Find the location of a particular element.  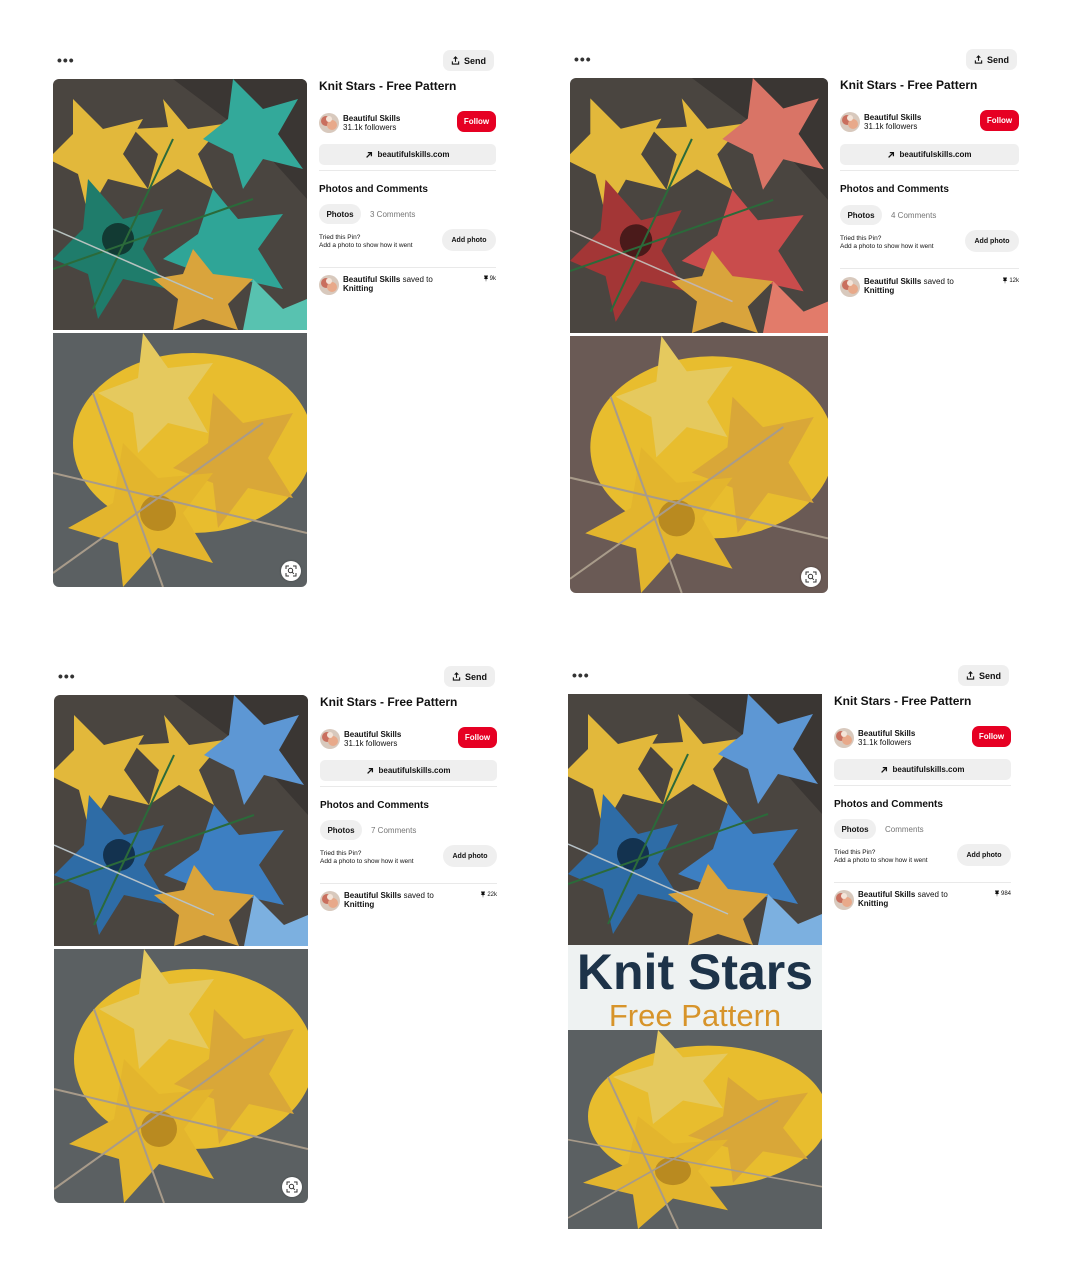

tab-comments: 7 Comments is located at coordinates (393, 830).